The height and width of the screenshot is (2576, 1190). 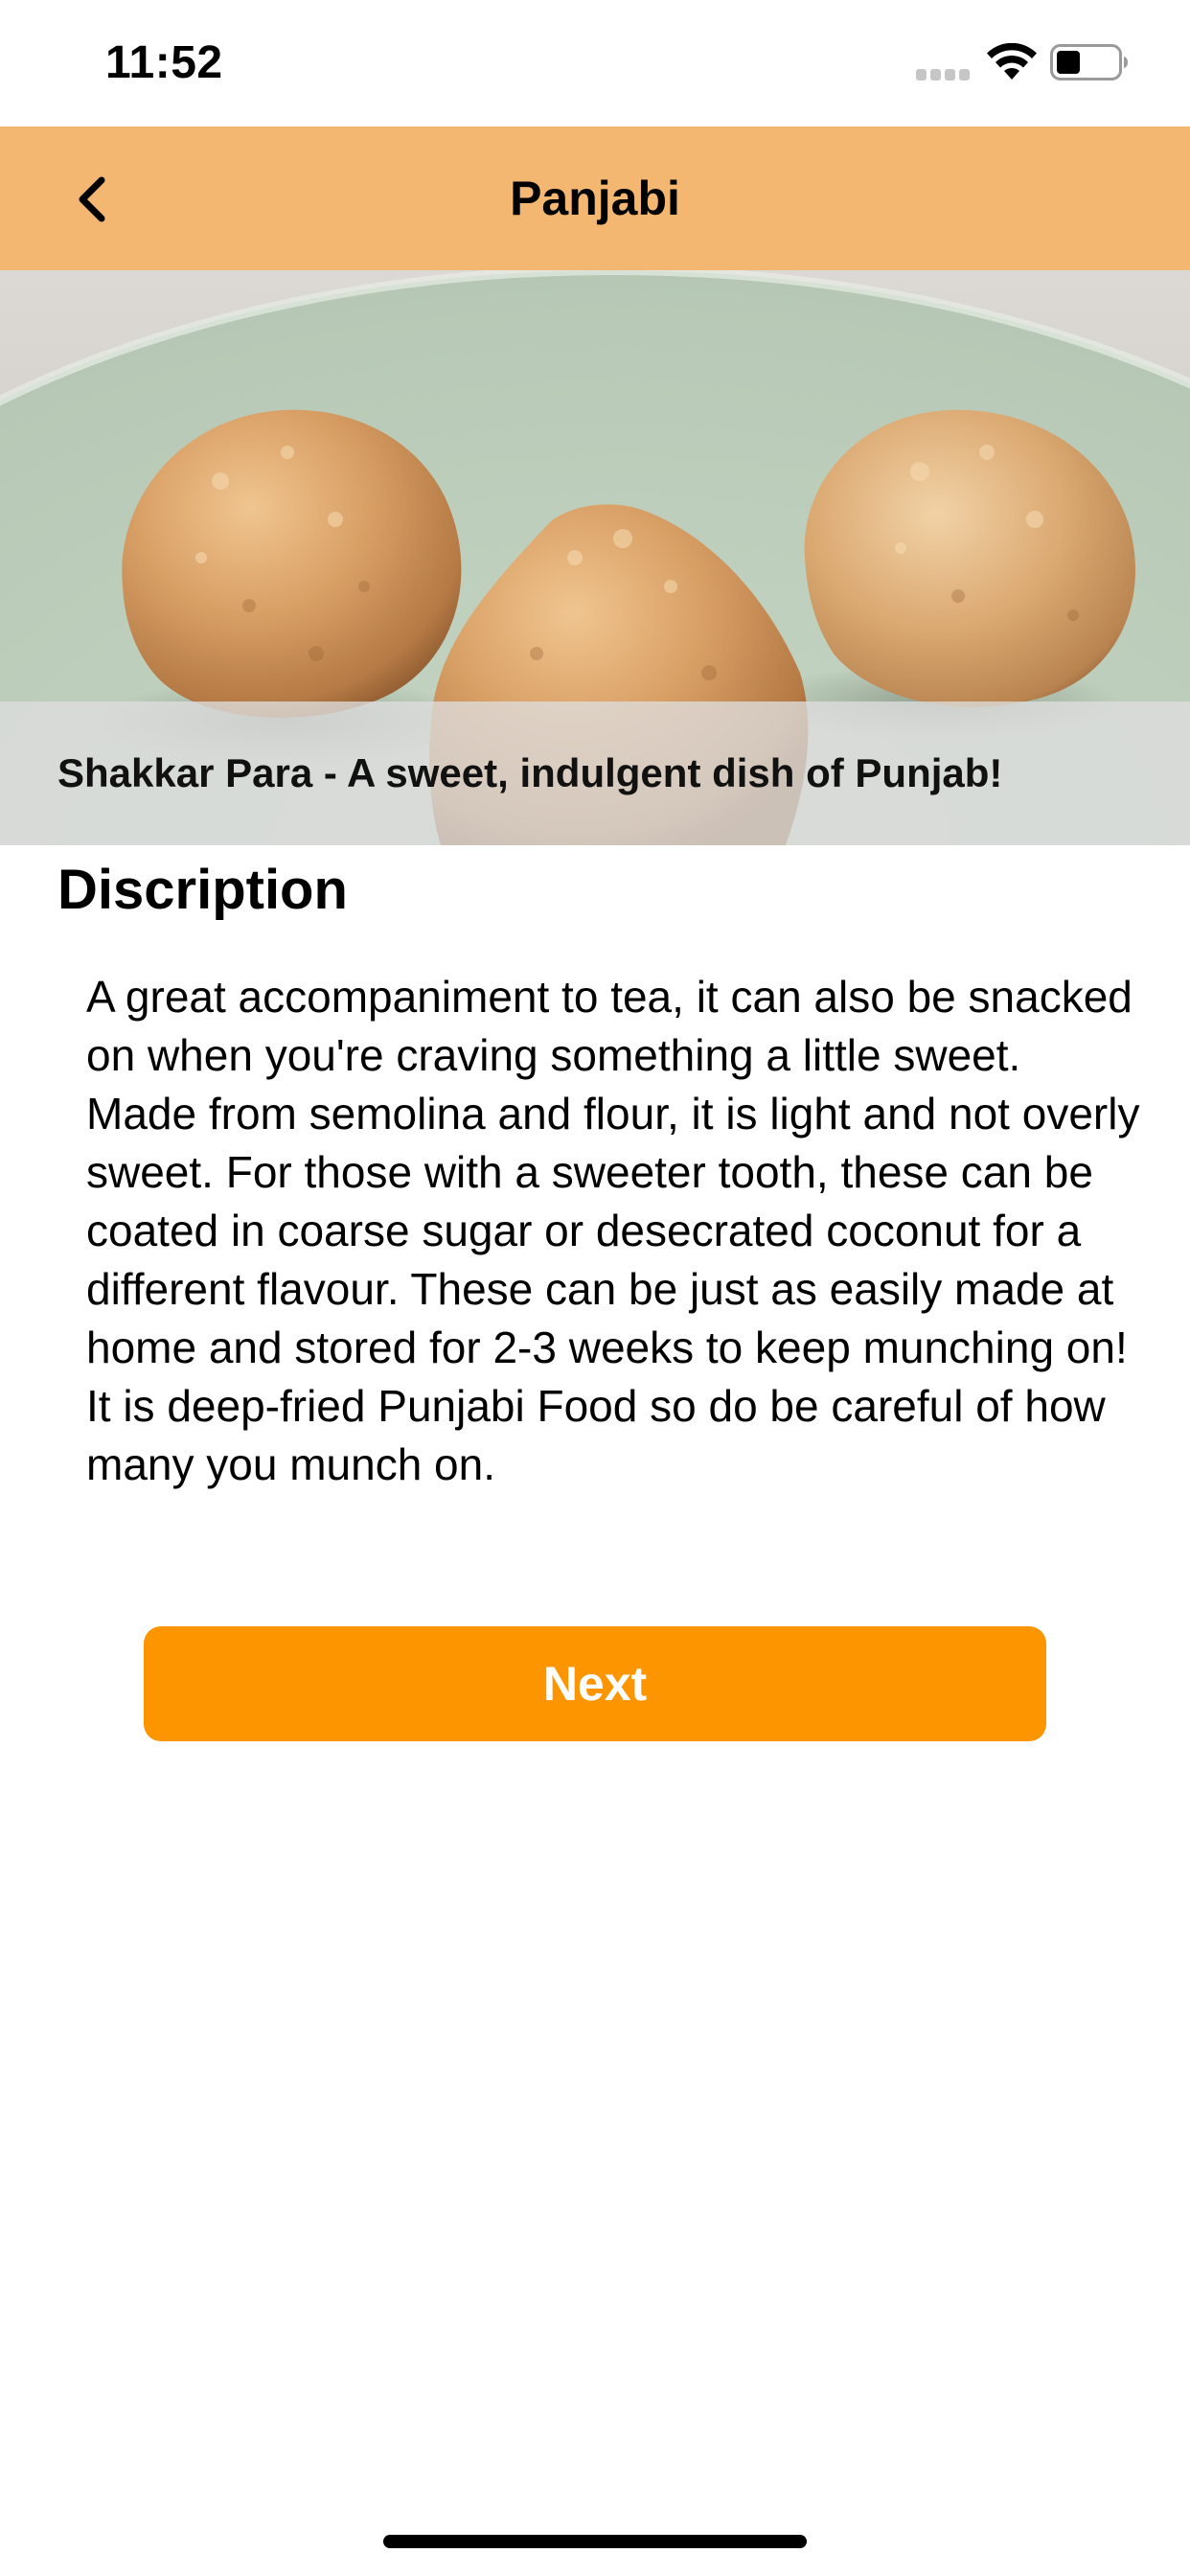 What do you see at coordinates (203, 890) in the screenshot?
I see `description-heading: Discription` at bounding box center [203, 890].